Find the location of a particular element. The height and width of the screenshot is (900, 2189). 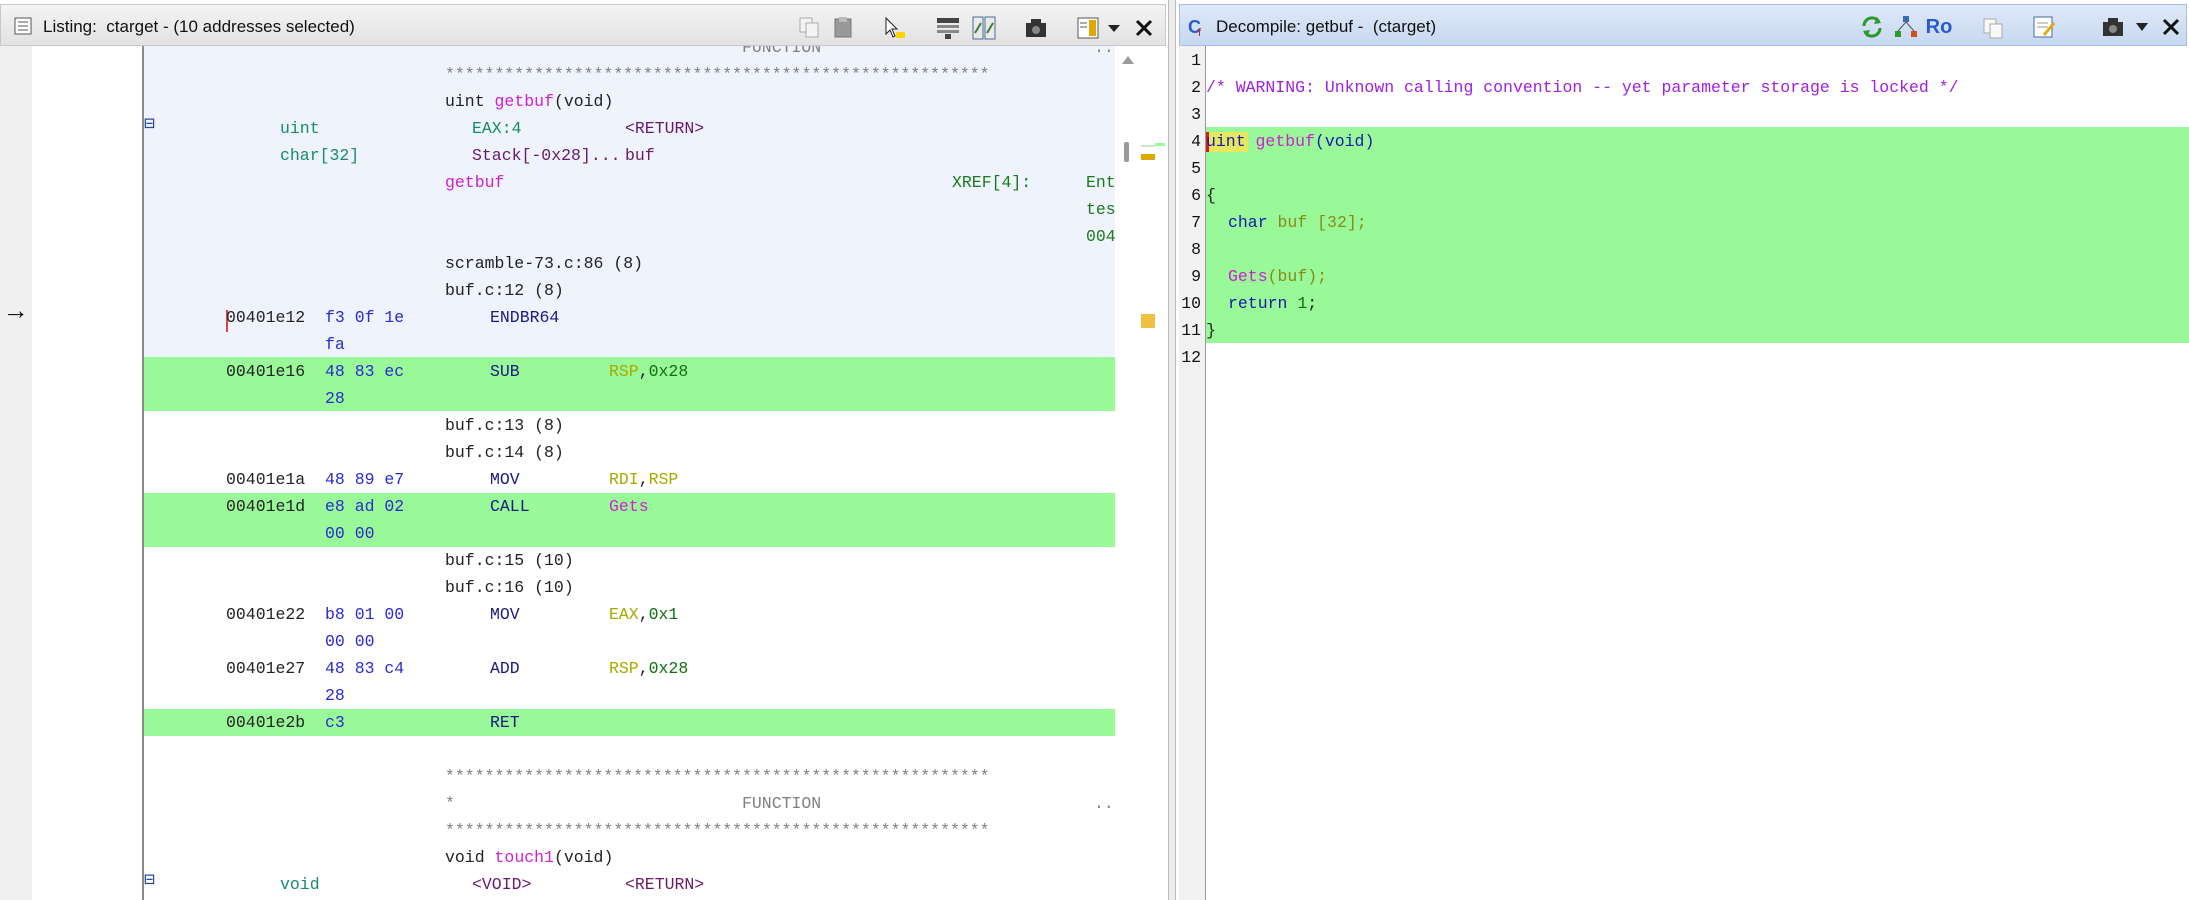

edit-icon is located at coordinates (2044, 27).